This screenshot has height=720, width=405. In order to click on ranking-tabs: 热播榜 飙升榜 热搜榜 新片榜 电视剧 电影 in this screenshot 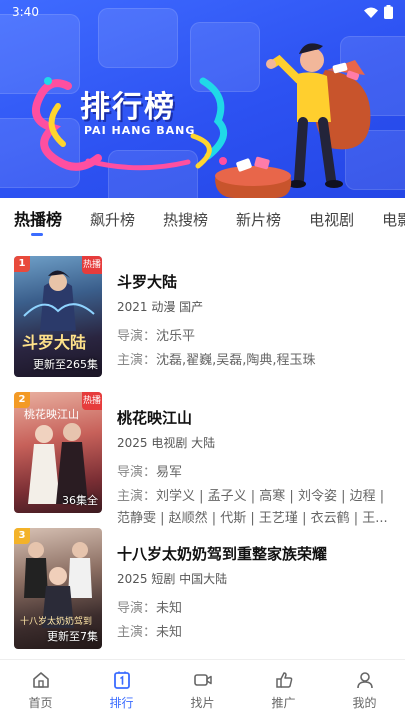, I will do `click(202, 220)`.